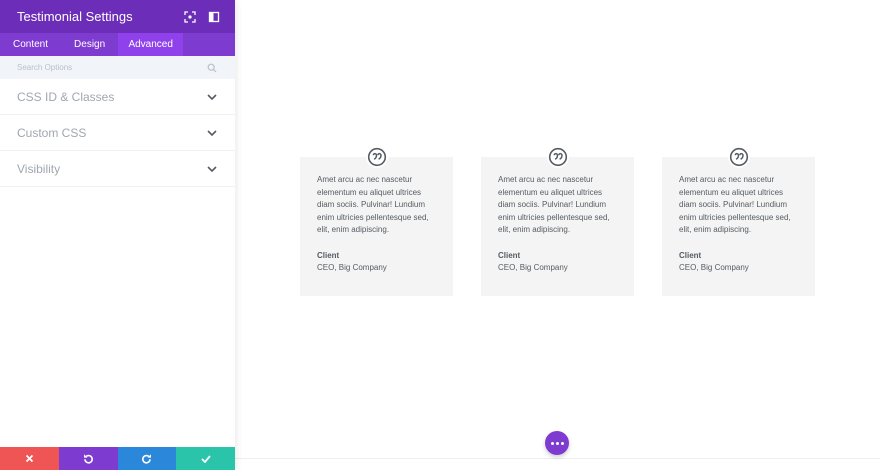 This screenshot has width=880, height=470. I want to click on section-label: Visibility, so click(39, 168).